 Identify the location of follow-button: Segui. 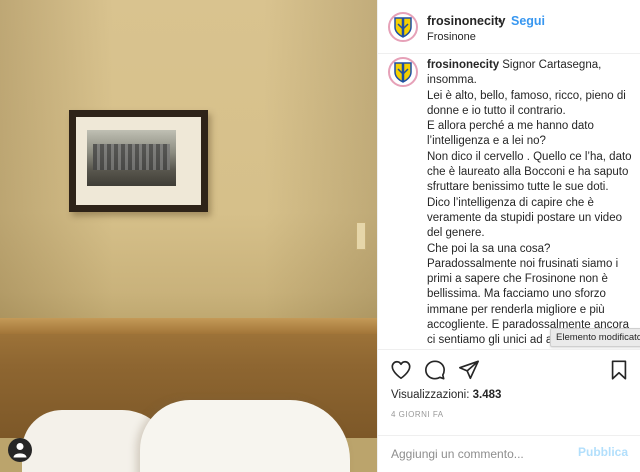
(528, 21).